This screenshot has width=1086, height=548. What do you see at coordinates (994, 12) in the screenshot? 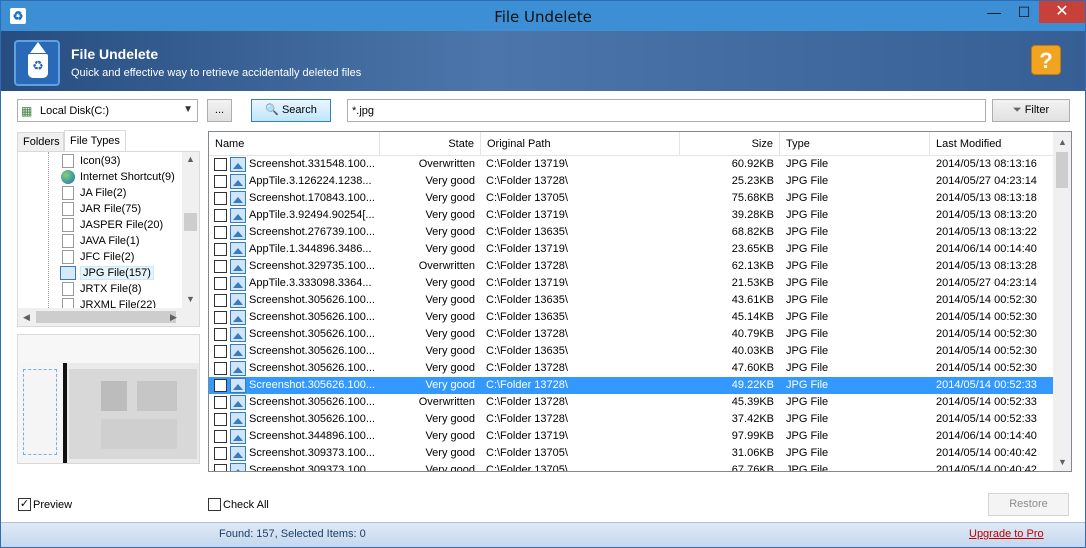
I see `minimize-button: —` at bounding box center [994, 12].